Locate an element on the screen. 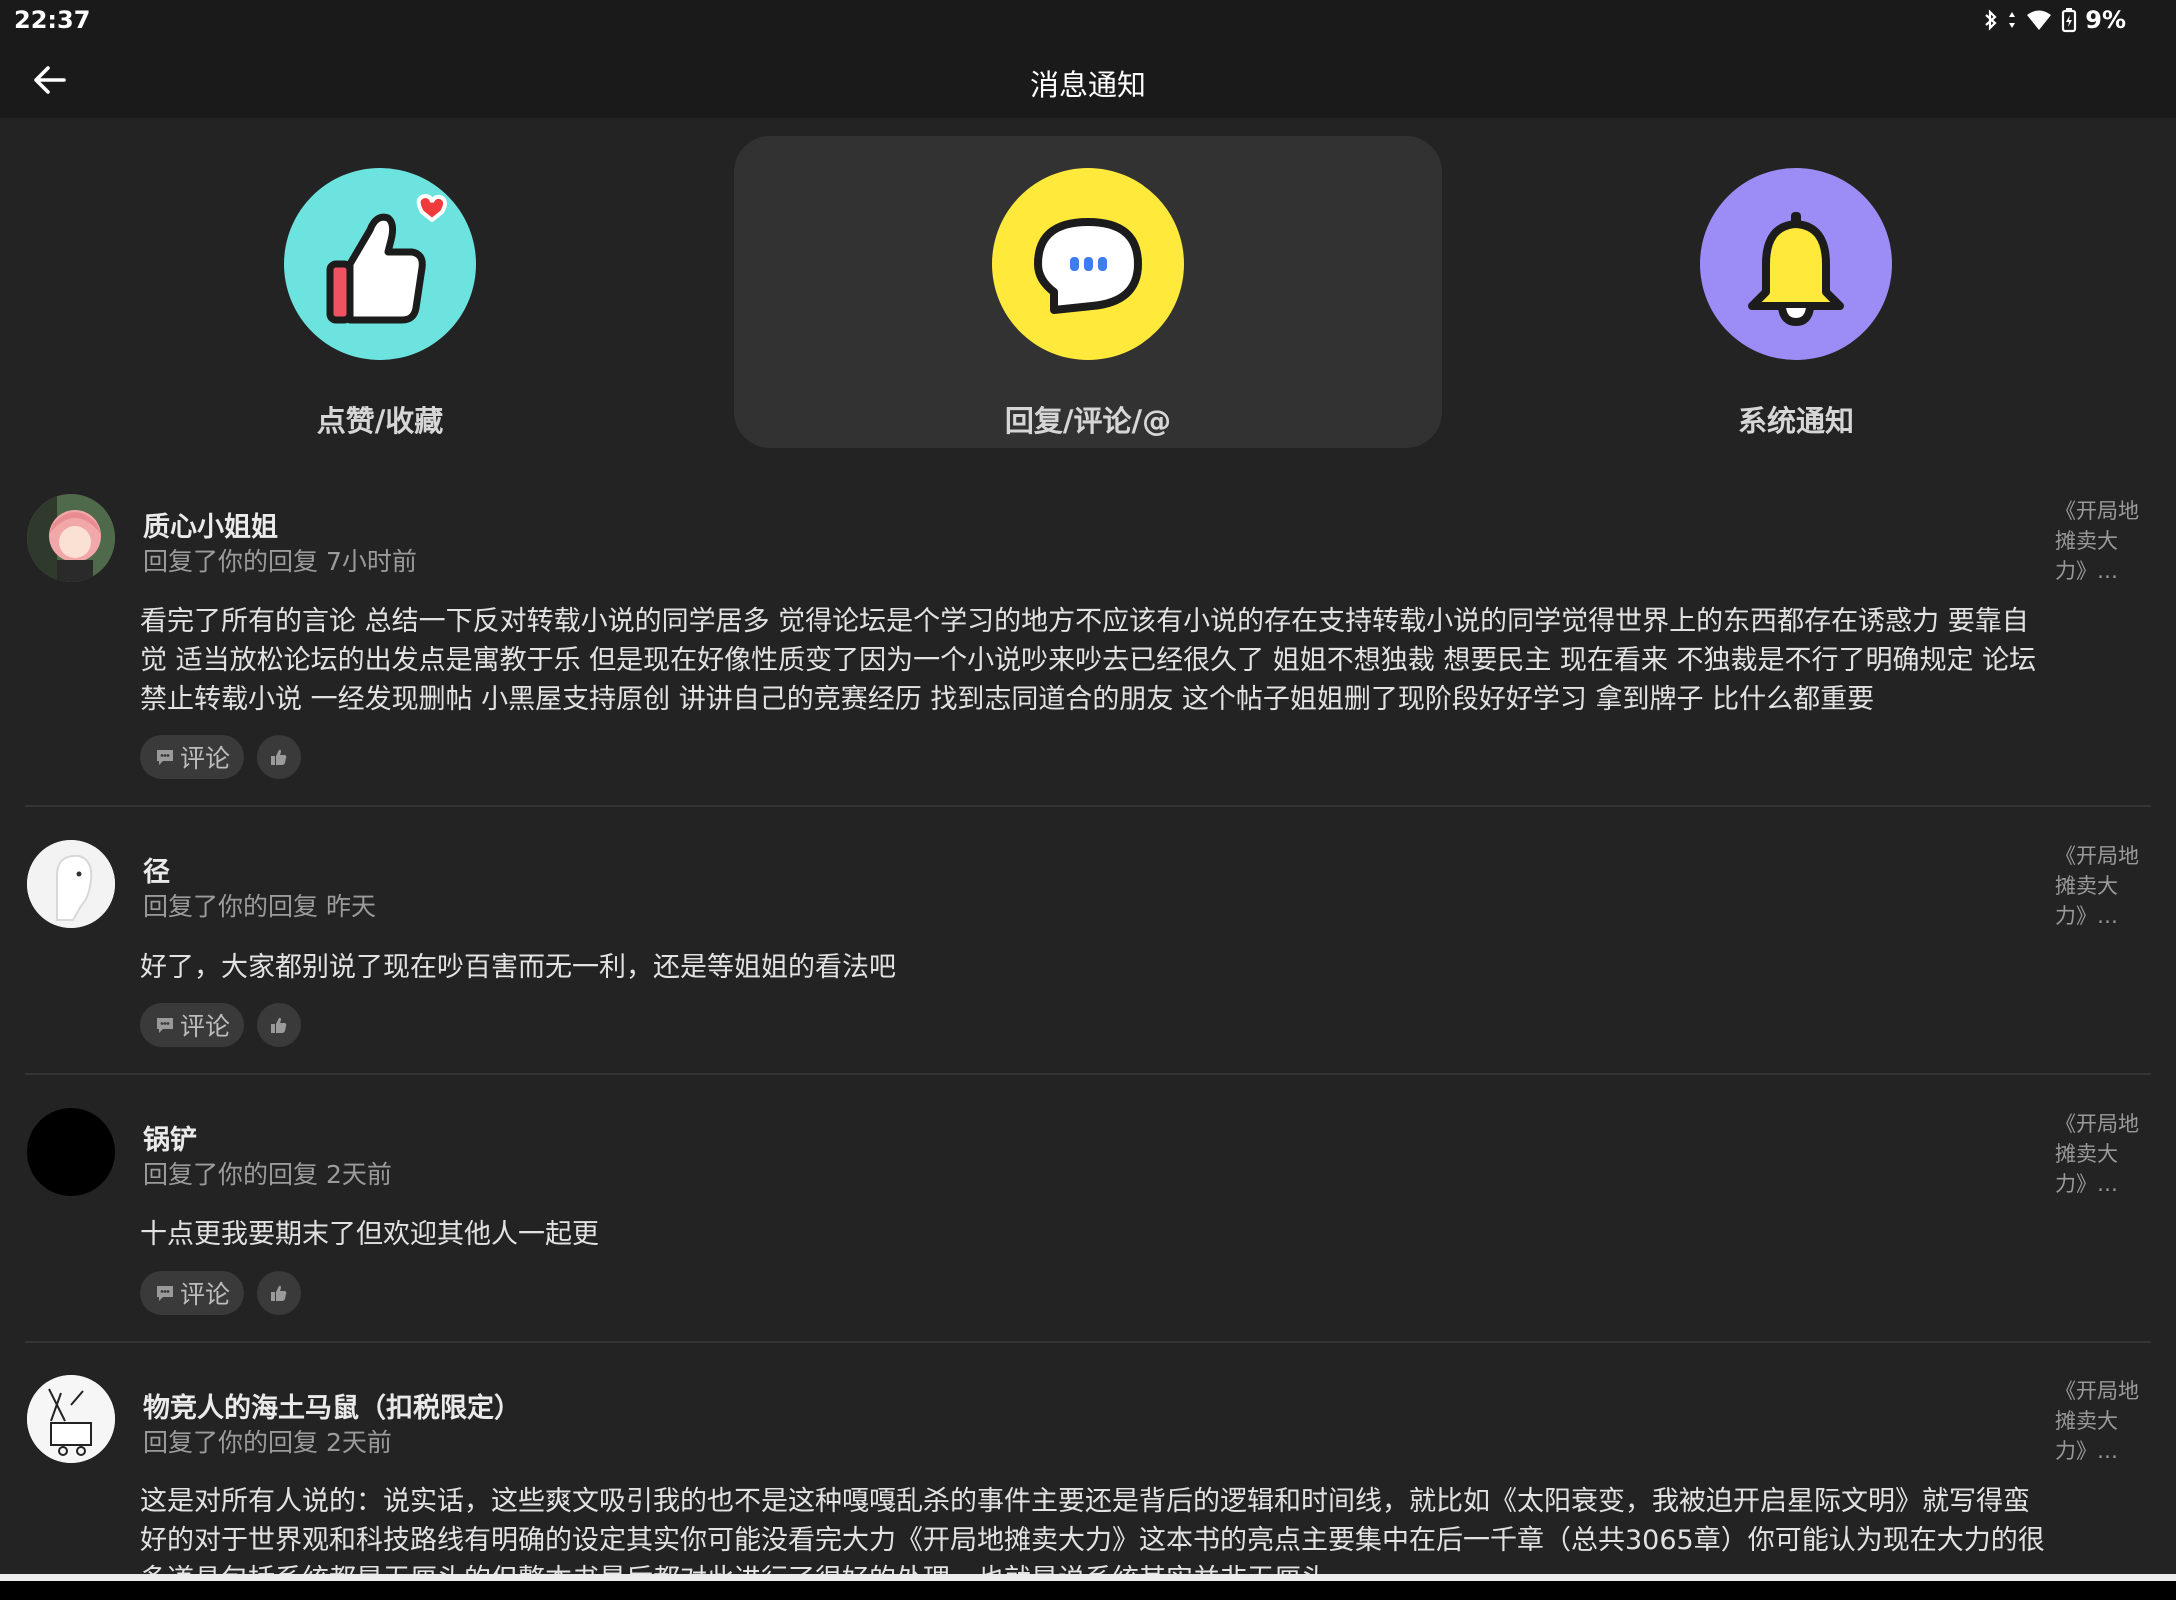  status-icons: 9% is located at coordinates (2054, 20).